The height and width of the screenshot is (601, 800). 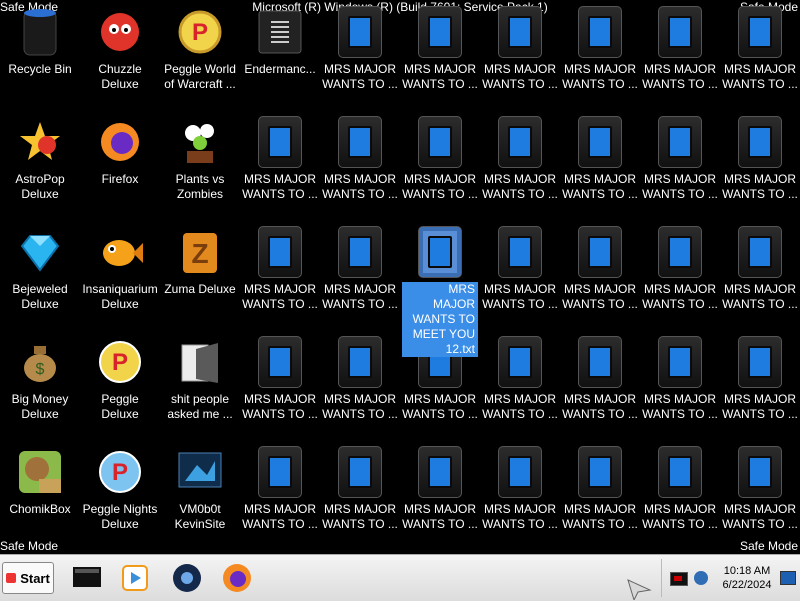 I want to click on globe-icon, so click(x=187, y=578).